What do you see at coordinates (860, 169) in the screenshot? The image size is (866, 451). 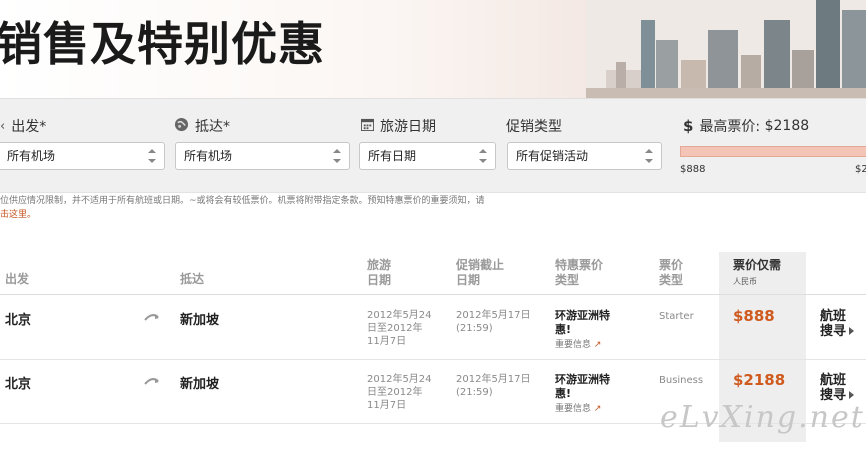 I see `slider-max-label: $2188` at bounding box center [860, 169].